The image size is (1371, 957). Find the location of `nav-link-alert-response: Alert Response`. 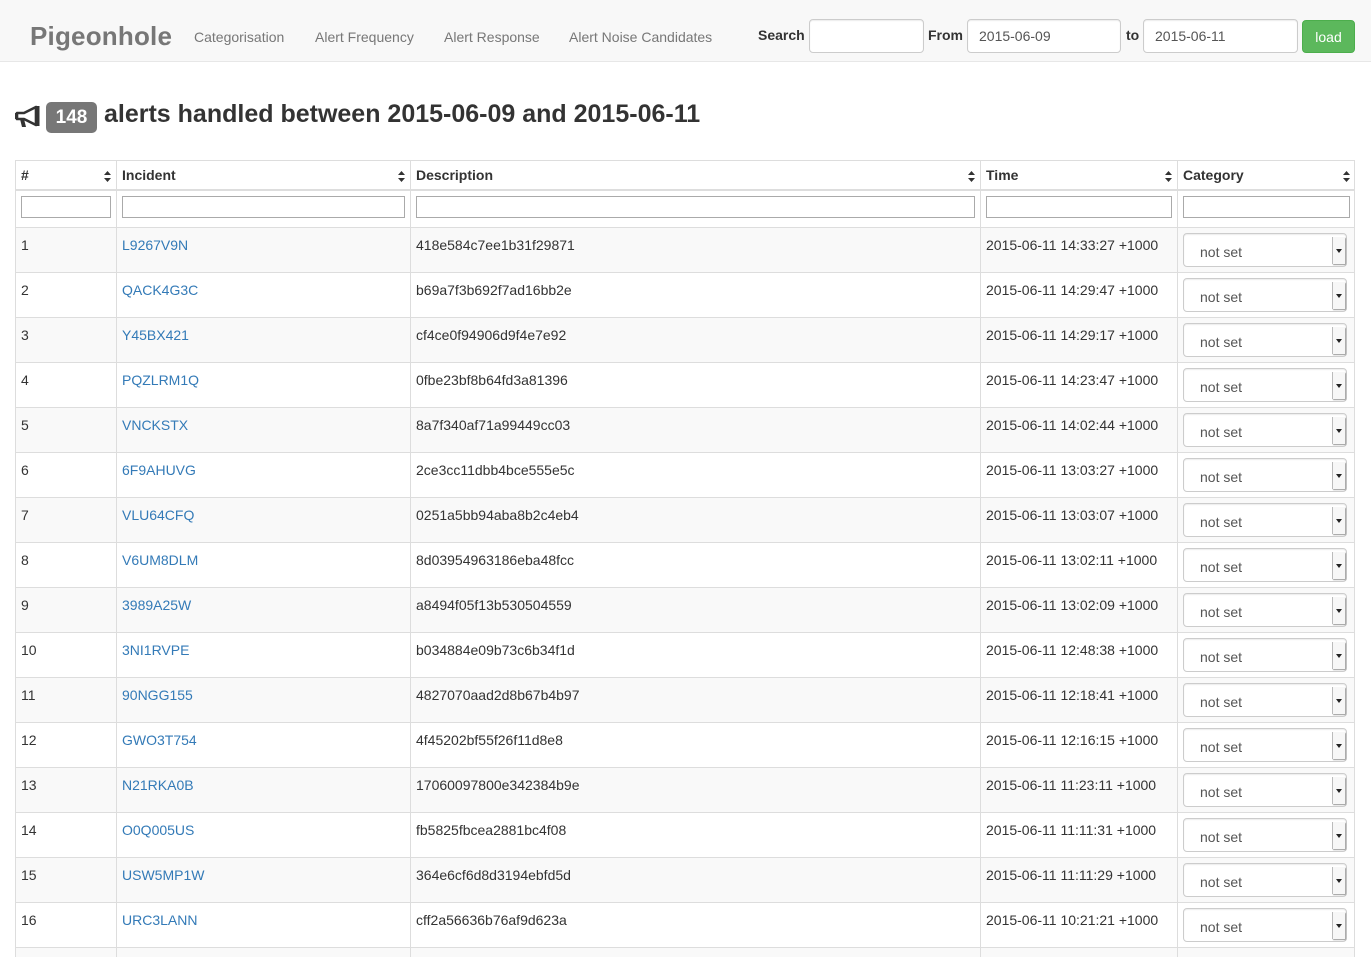

nav-link-alert-response: Alert Response is located at coordinates (492, 37).